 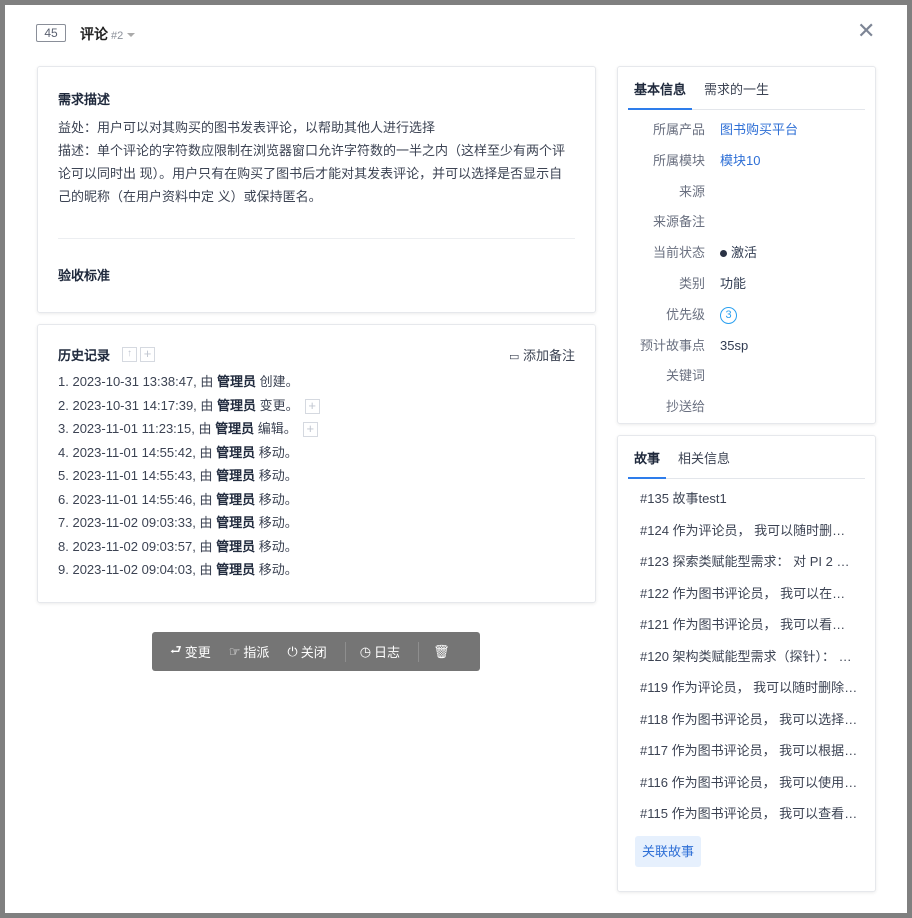 I want to click on assign-button: ☞ 指派, so click(x=249, y=651).